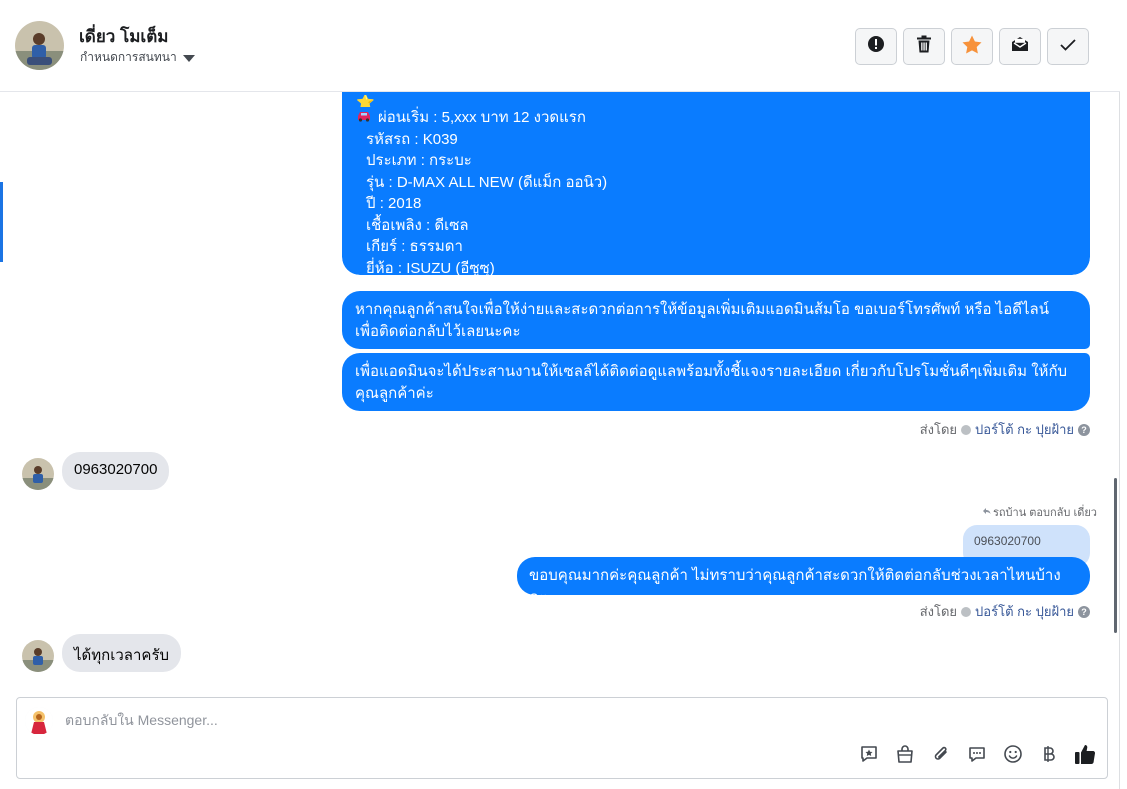  I want to click on checkmark-icon, so click(1068, 47).